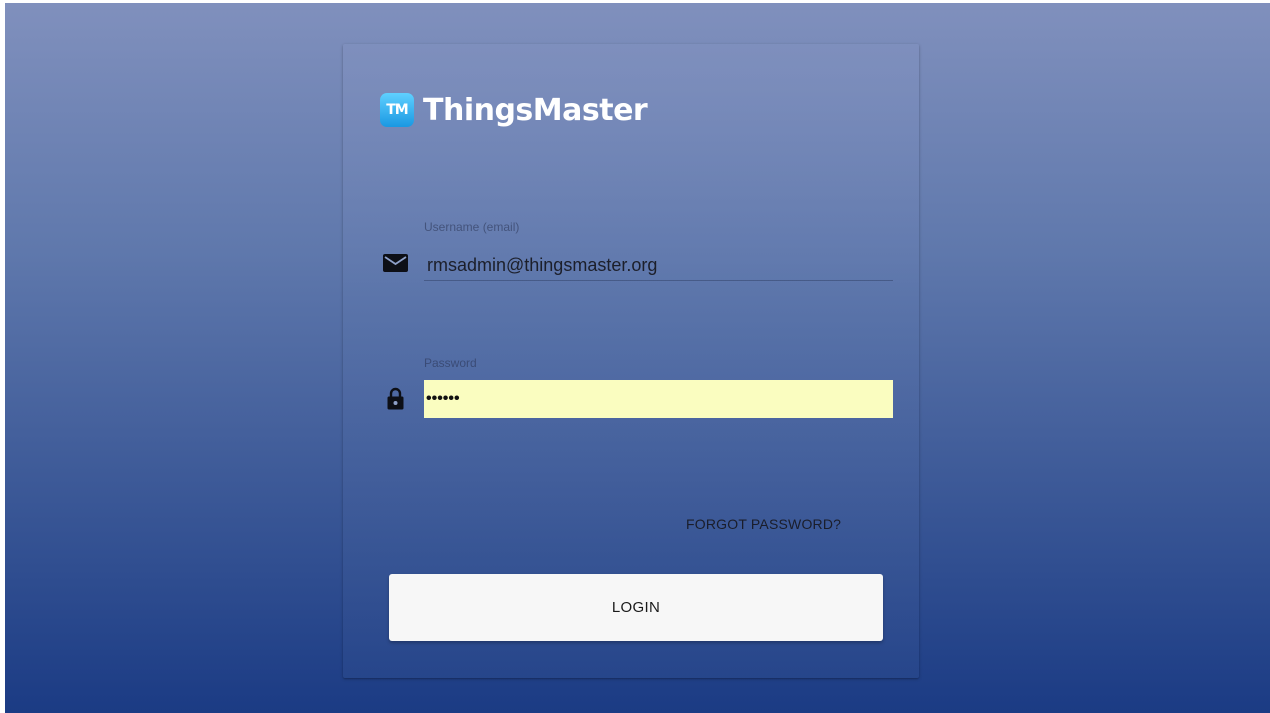 The height and width of the screenshot is (713, 1270). I want to click on password-field: Password ••••••, so click(658, 387).